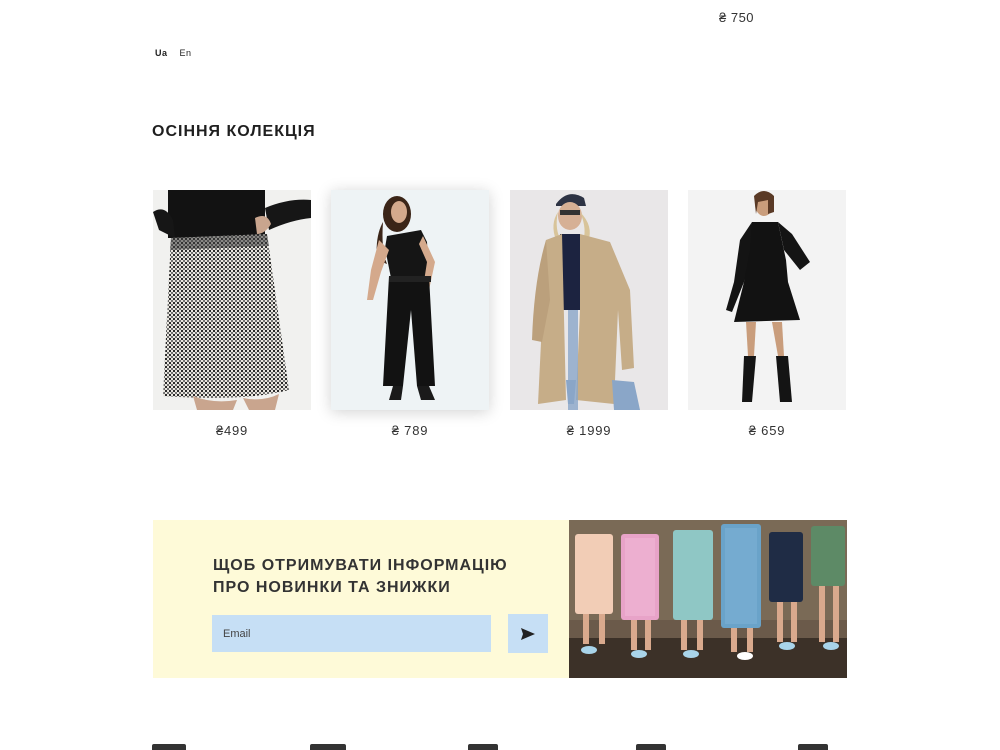 The image size is (1000, 750). What do you see at coordinates (232, 300) in the screenshot?
I see `product-image-skirt` at bounding box center [232, 300].